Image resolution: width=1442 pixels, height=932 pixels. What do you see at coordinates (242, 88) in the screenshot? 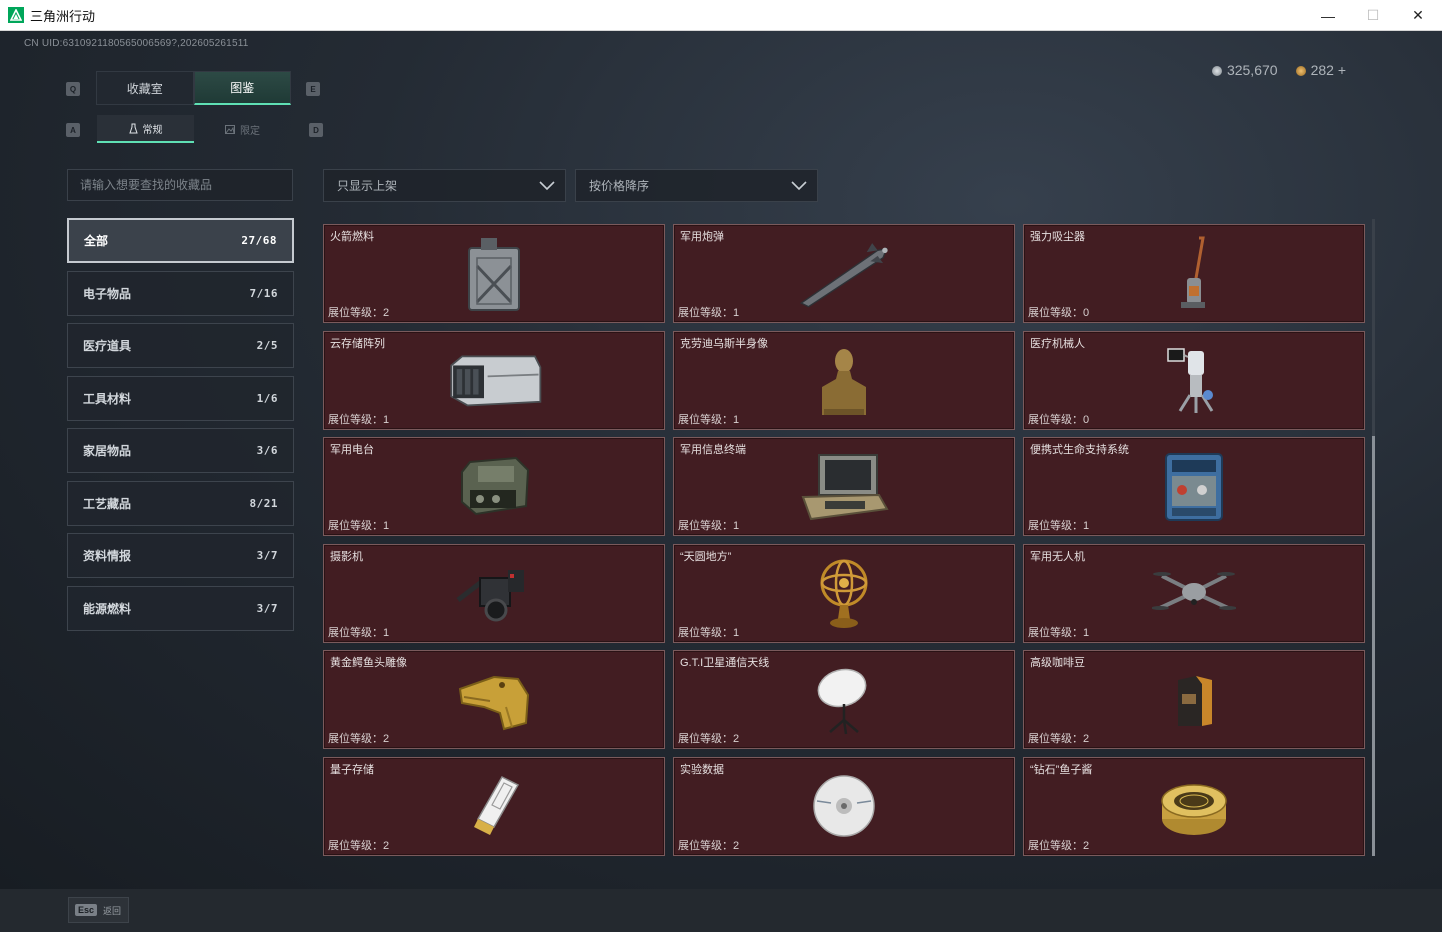
I see `tab-codex: 图鉴` at bounding box center [242, 88].